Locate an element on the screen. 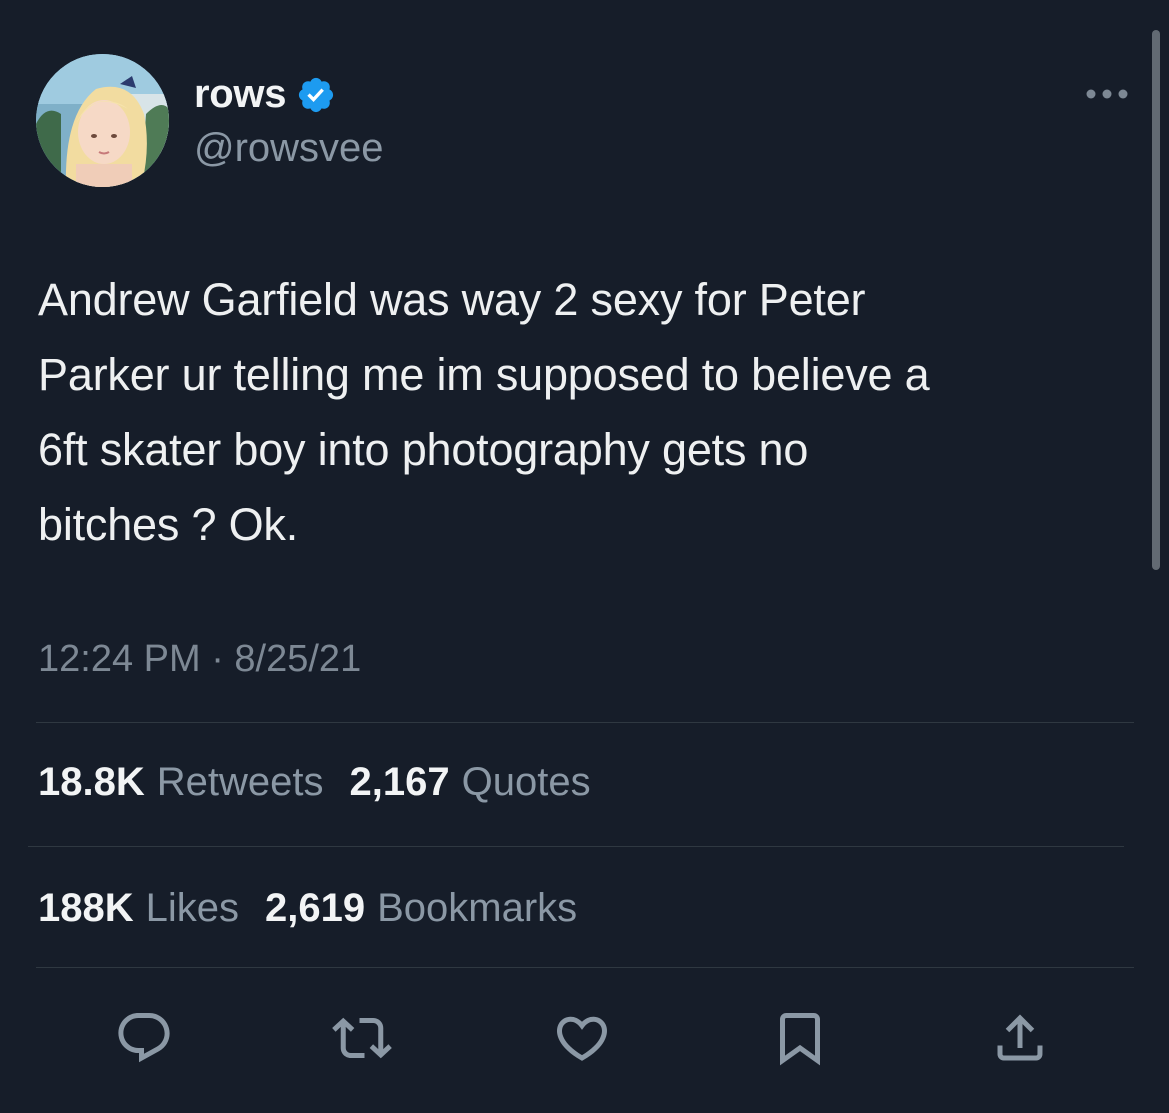 Image resolution: width=1169 pixels, height=1113 pixels. likes-label: Likes is located at coordinates (192, 908).